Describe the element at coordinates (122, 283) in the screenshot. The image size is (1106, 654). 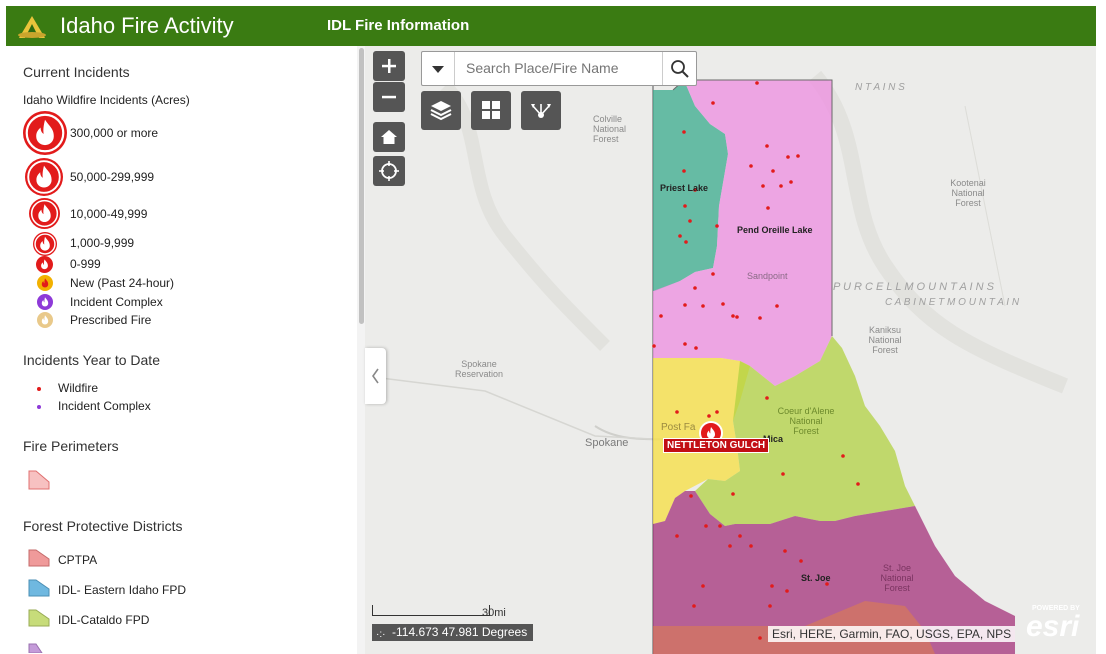
I see `legend-label-new: New (Past 24-hour)` at that location.